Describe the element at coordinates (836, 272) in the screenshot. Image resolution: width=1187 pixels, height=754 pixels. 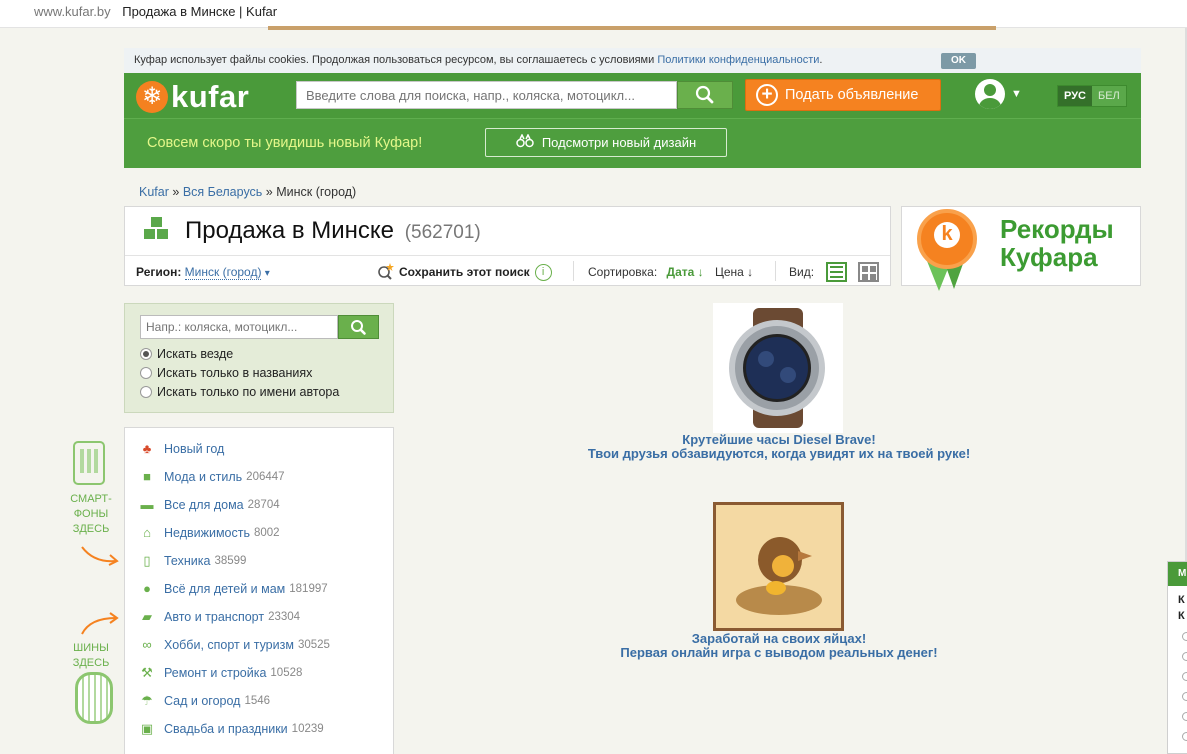
I see `list-view-icon` at that location.